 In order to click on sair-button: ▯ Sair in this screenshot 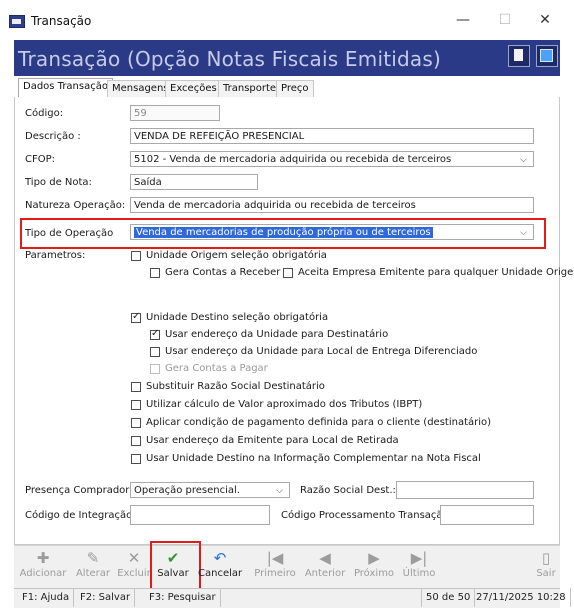, I will do `click(546, 563)`.